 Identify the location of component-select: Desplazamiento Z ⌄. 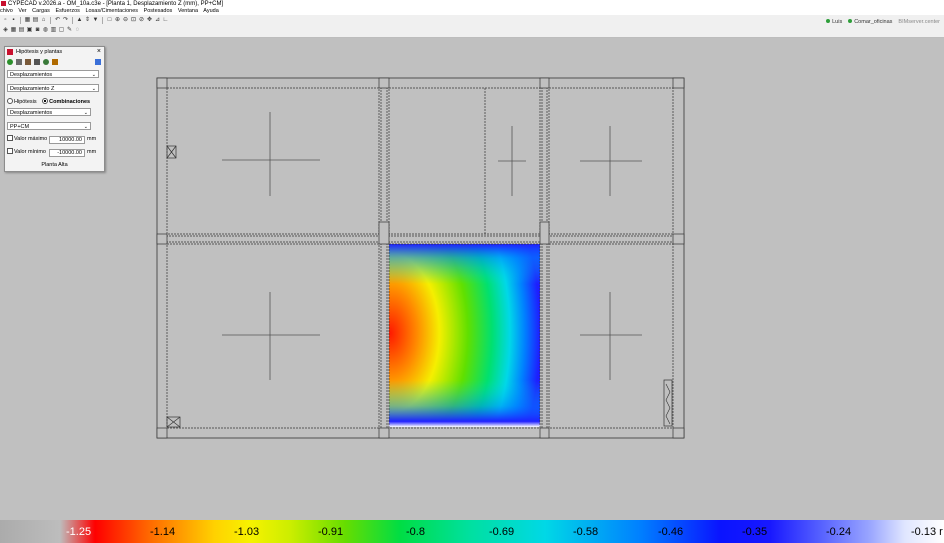
(53, 88).